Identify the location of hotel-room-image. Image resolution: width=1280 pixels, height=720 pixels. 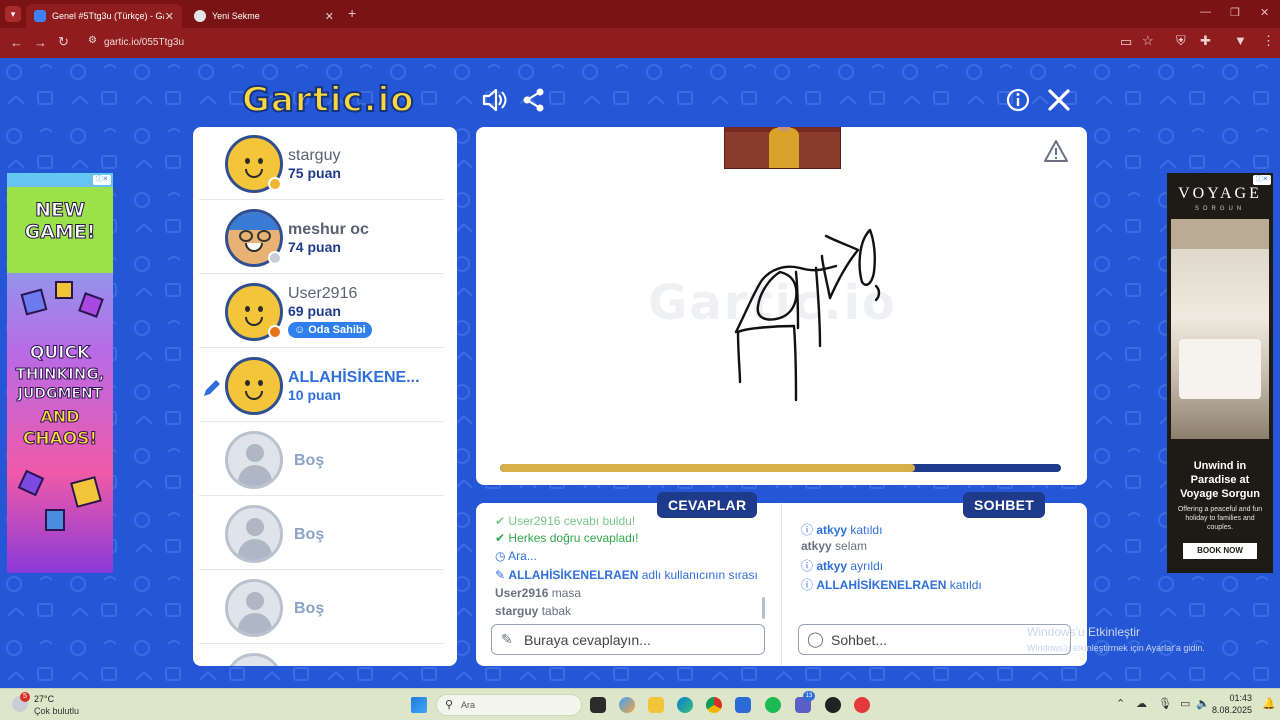
(1220, 329).